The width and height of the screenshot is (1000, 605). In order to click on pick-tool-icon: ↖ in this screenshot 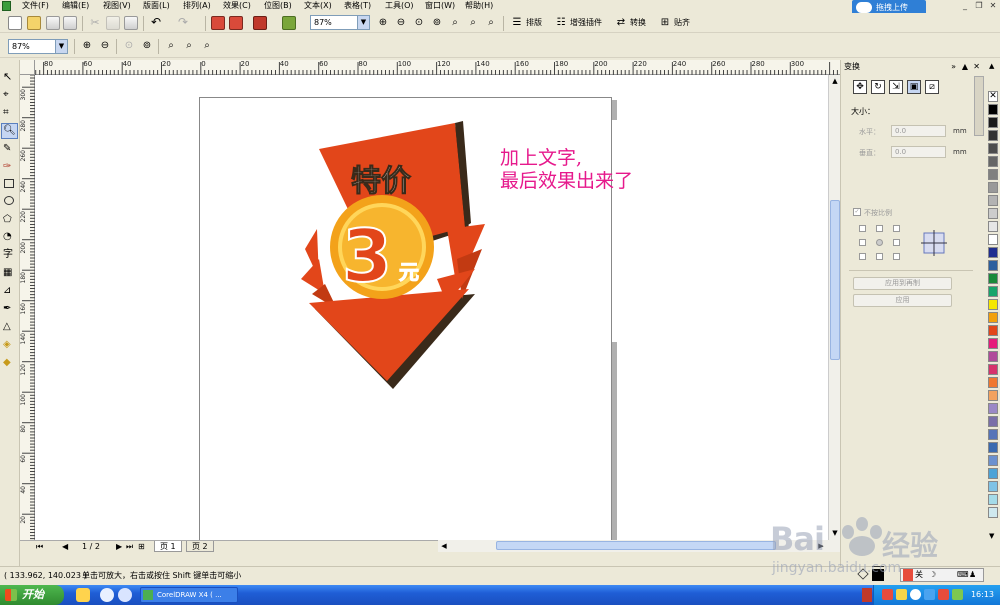, I will do `click(9, 76)`.